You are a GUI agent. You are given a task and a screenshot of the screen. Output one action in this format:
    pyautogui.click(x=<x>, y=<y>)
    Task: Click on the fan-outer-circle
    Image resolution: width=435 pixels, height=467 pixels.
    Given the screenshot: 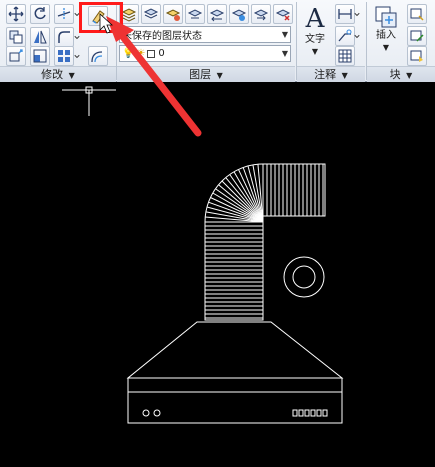 What is the action you would take?
    pyautogui.click(x=304, y=277)
    